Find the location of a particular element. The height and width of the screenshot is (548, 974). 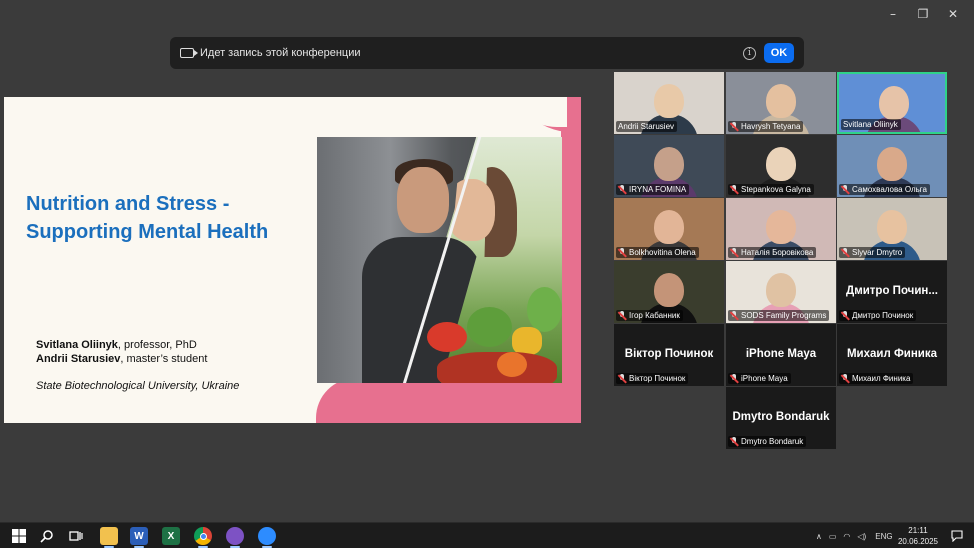

ok-button: OK is located at coordinates (779, 53).